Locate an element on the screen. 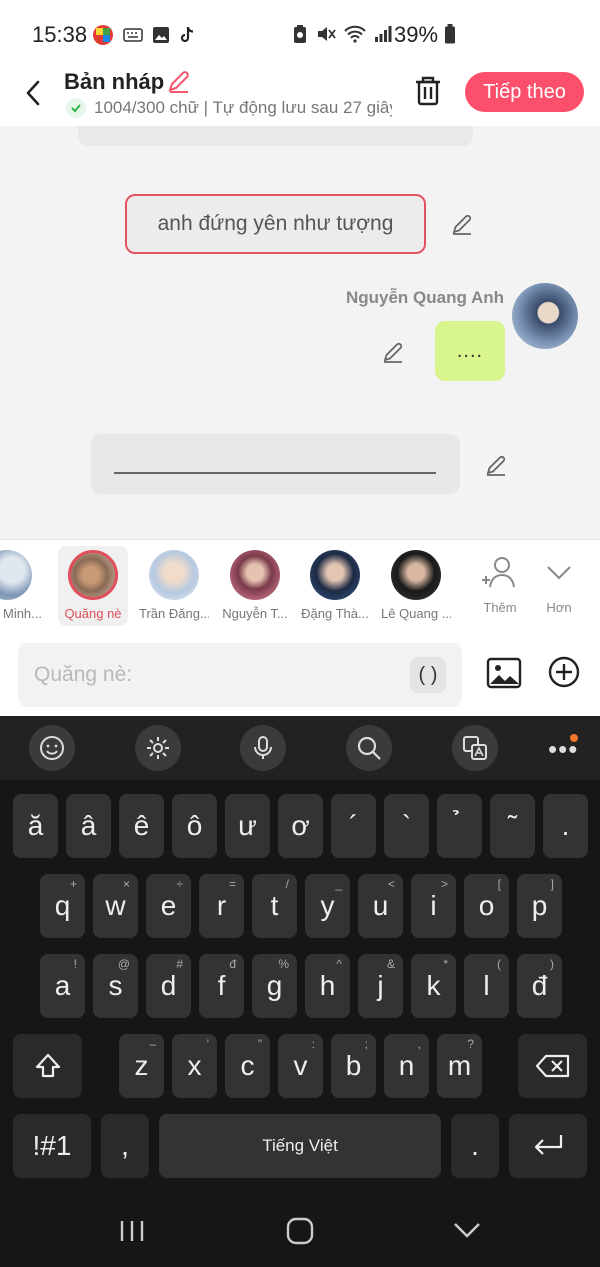 This screenshot has width=600, height=1267. battery-icon is located at coordinates (450, 34).